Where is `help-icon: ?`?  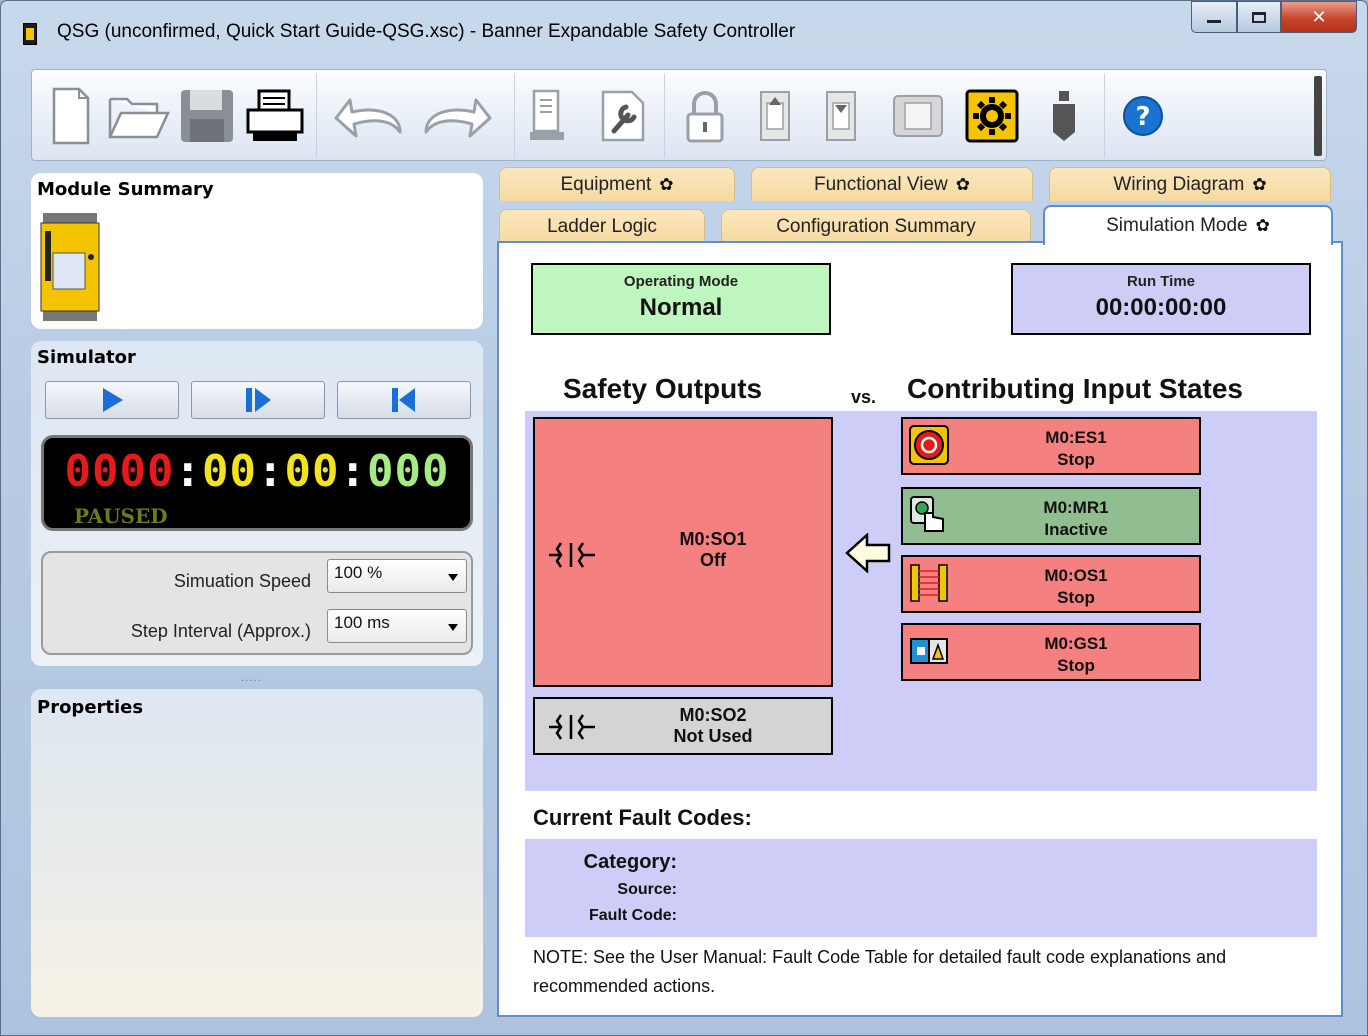 help-icon: ? is located at coordinates (1143, 116).